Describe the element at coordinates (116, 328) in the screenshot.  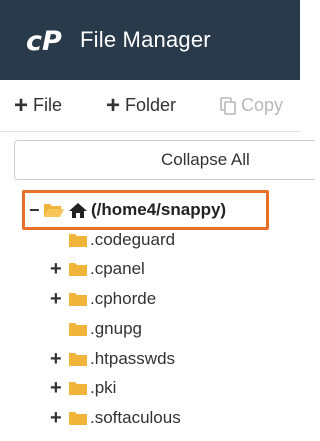
I see `tree-item-label: .gnupg` at that location.